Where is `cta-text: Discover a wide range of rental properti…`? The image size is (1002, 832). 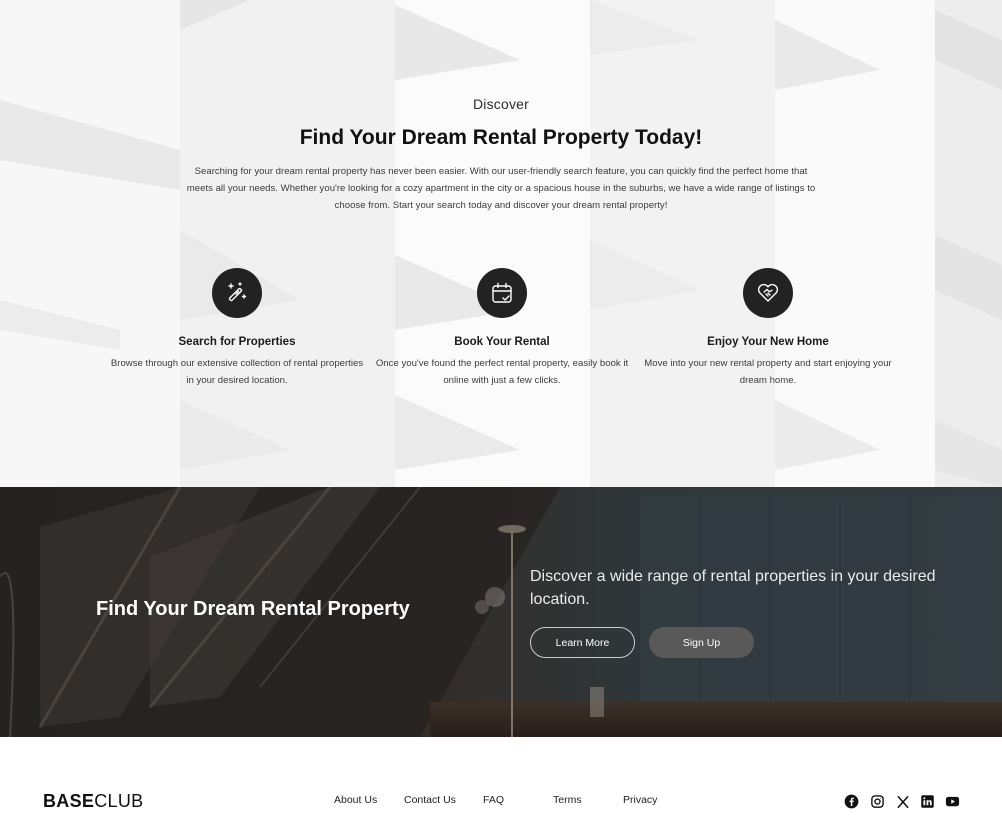 cta-text: Discover a wide range of rental properti… is located at coordinates (733, 588).